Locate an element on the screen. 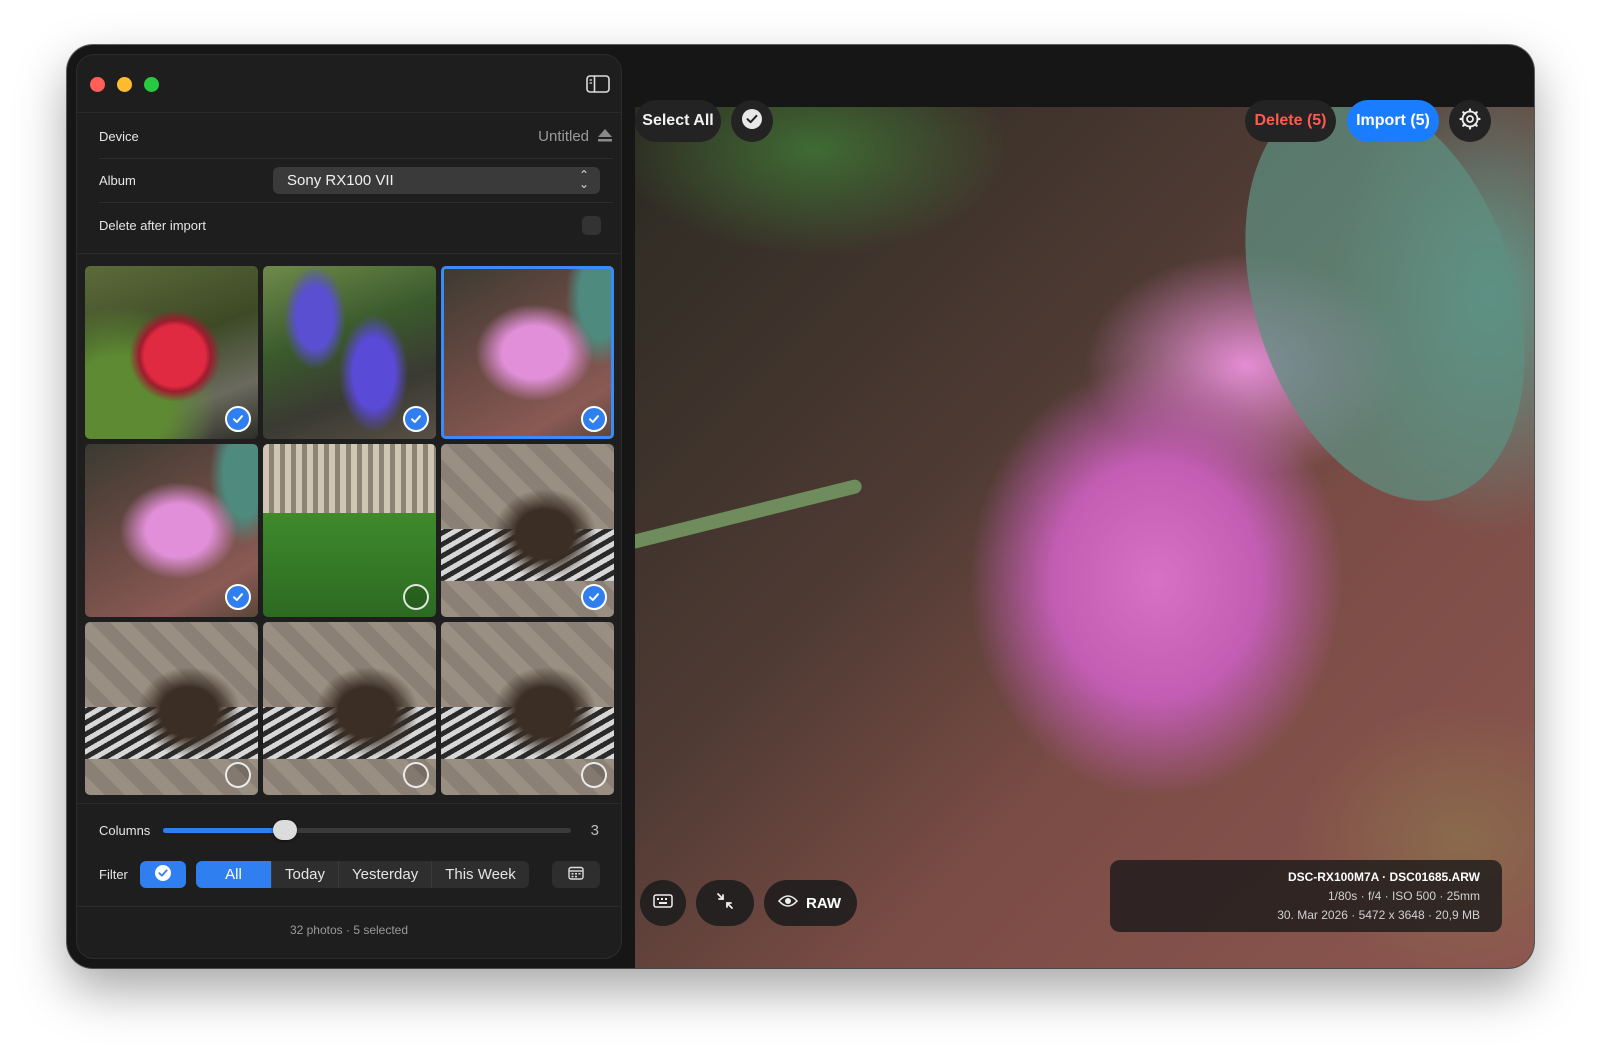 The image size is (1600, 1056). import-button: Import (5) is located at coordinates (1393, 121).